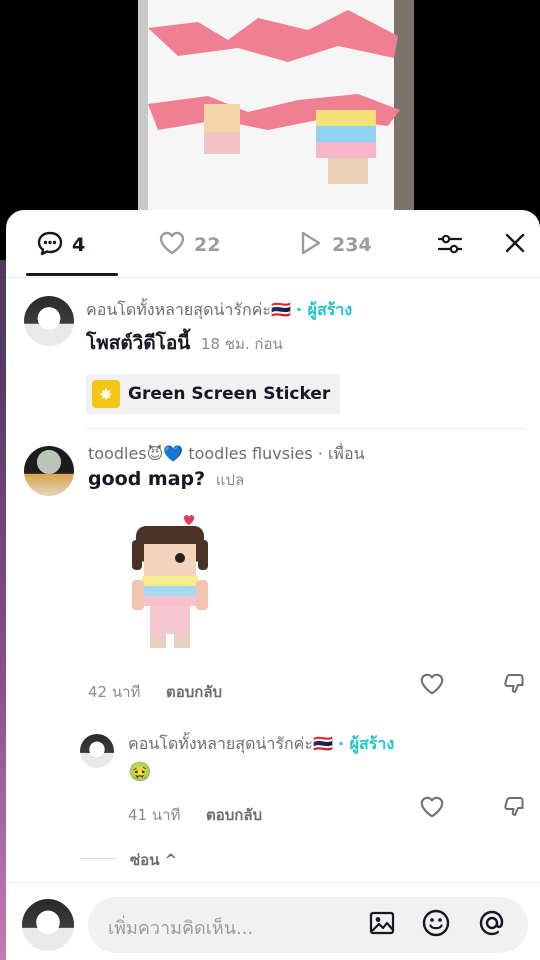  I want to click on comment-body: 🤢, so click(140, 772).